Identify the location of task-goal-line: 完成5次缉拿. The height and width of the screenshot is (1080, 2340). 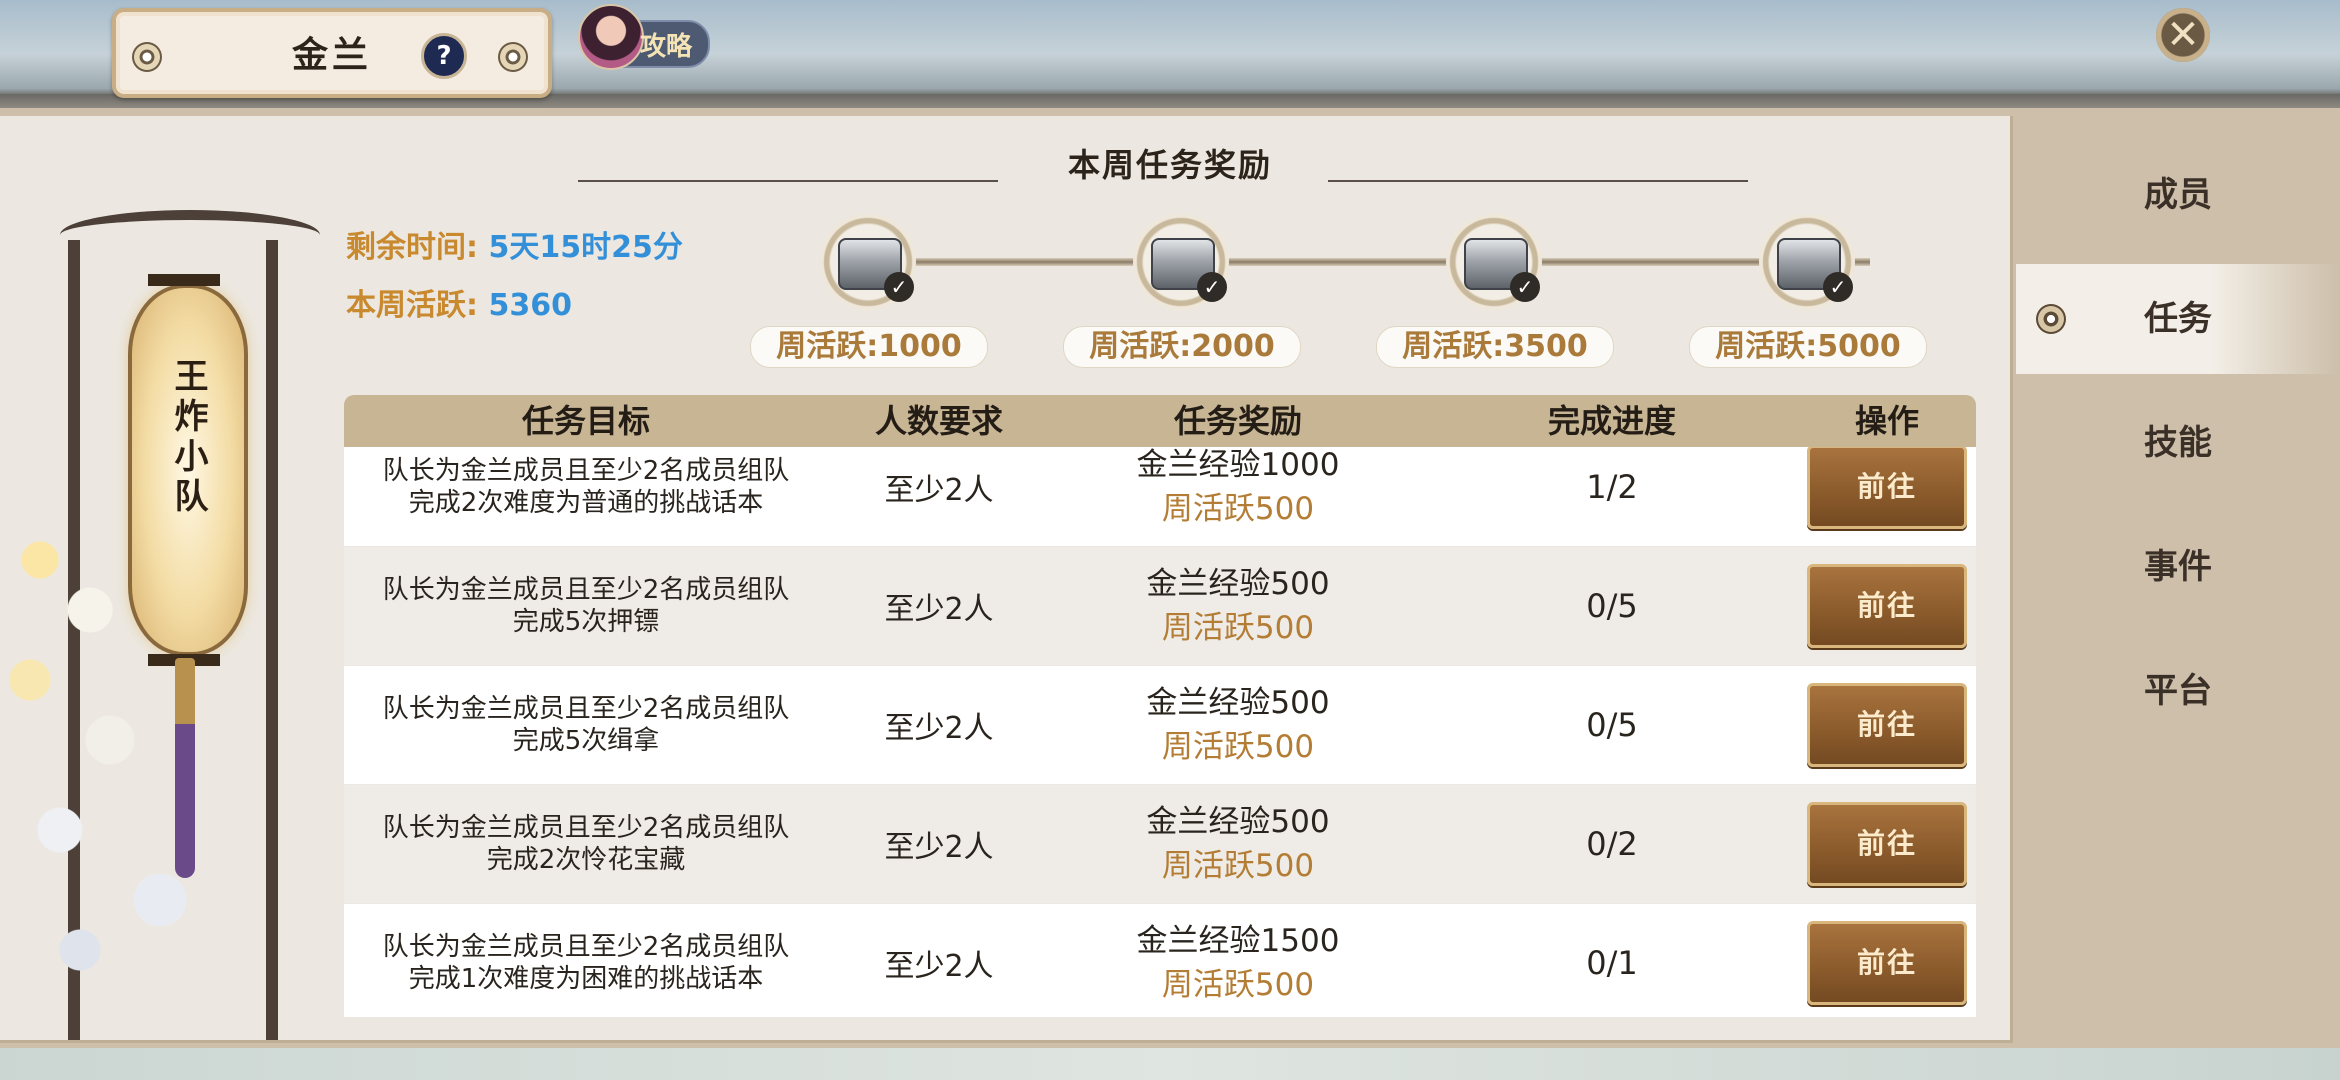
(586, 741).